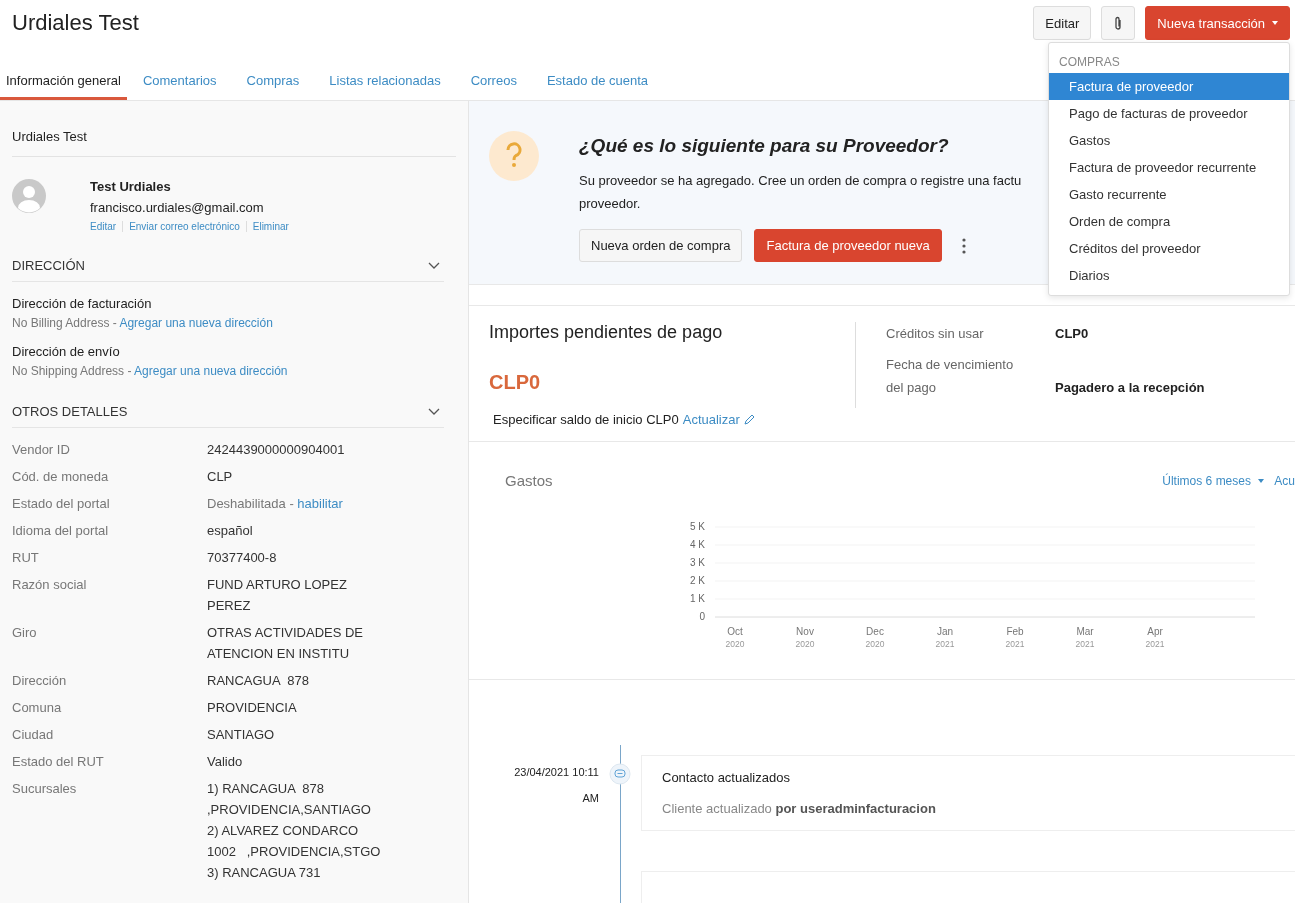 This screenshot has height=903, width=1295. I want to click on menu-item: Diarios, so click(1169, 275).